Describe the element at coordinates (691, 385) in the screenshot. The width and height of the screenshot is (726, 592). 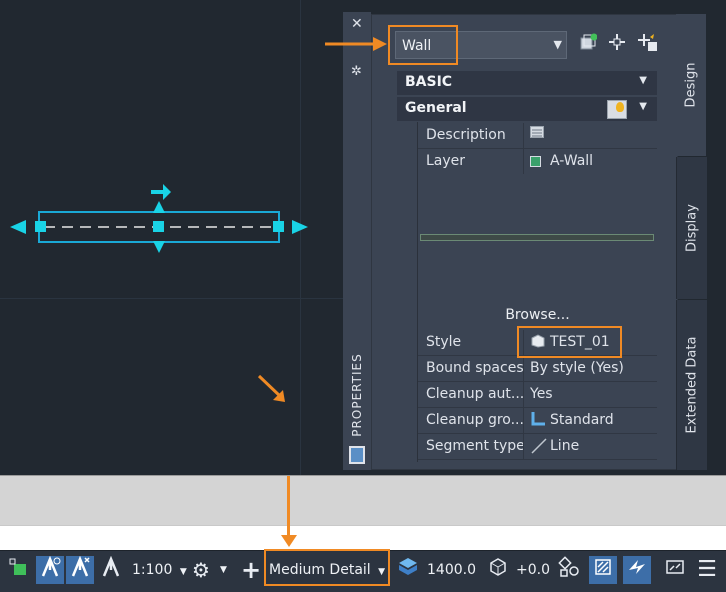
I see `tab-extended-data: Extended Data` at that location.